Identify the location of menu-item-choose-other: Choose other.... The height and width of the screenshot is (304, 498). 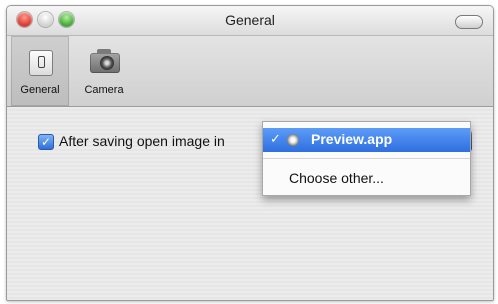
(366, 178).